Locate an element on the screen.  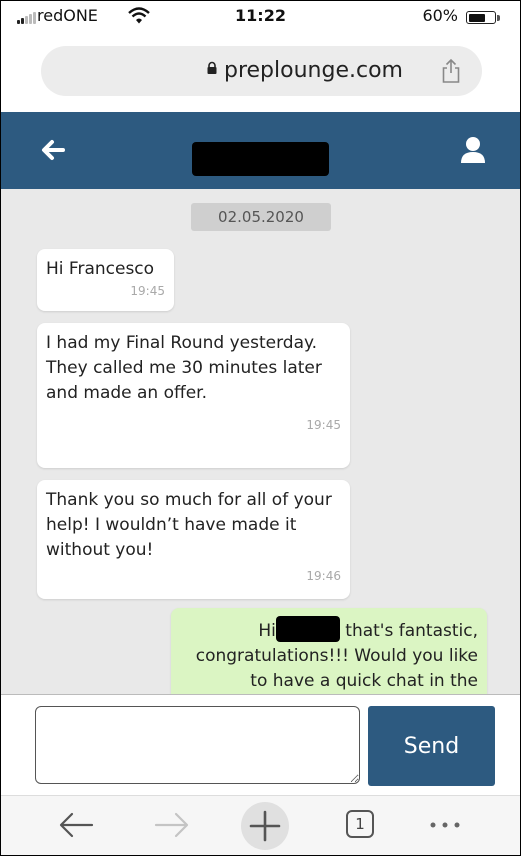
user-profile-icon is located at coordinates (473, 150).